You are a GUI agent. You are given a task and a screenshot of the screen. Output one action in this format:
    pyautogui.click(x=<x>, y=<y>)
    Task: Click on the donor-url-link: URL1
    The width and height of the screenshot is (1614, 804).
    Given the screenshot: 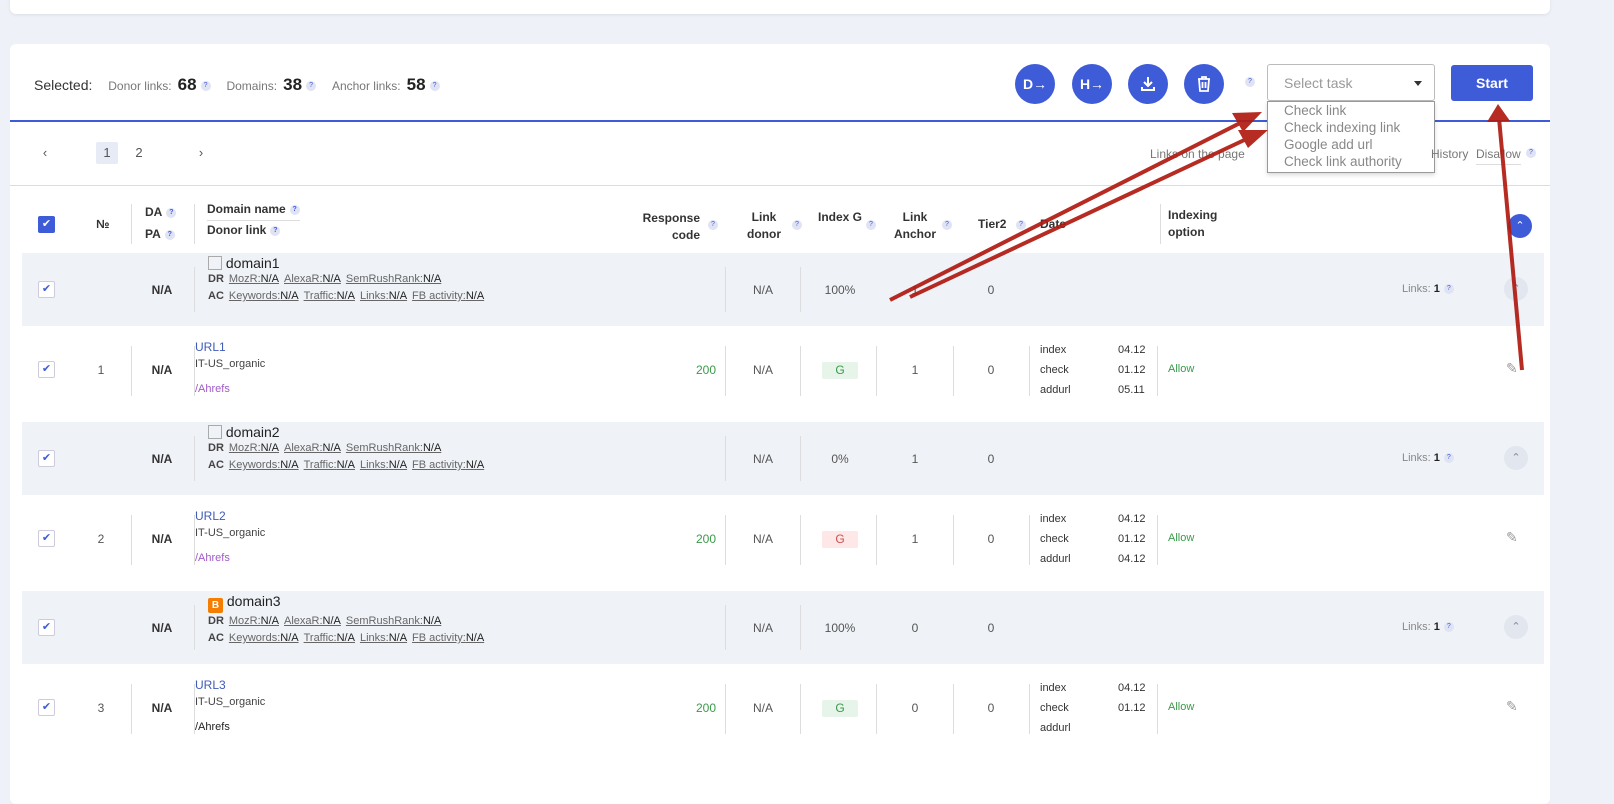 What is the action you would take?
    pyautogui.click(x=210, y=347)
    